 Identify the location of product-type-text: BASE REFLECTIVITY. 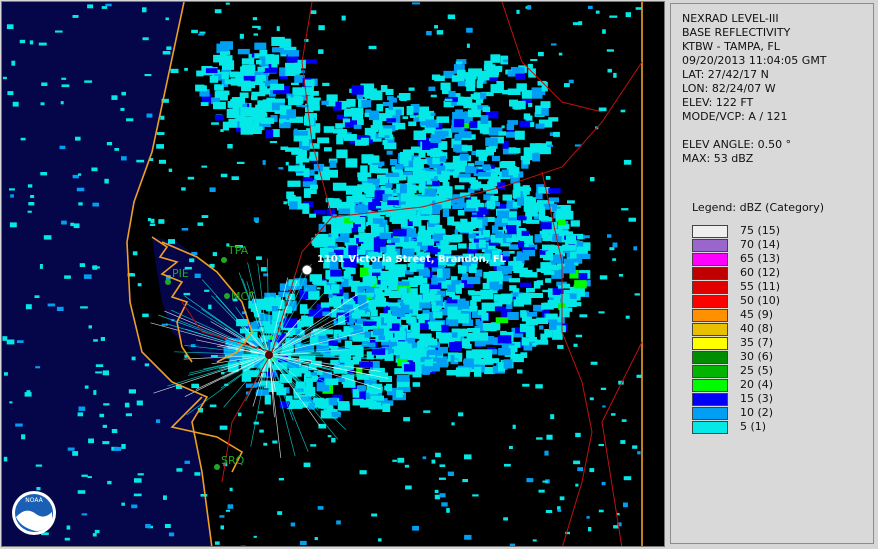
(736, 32).